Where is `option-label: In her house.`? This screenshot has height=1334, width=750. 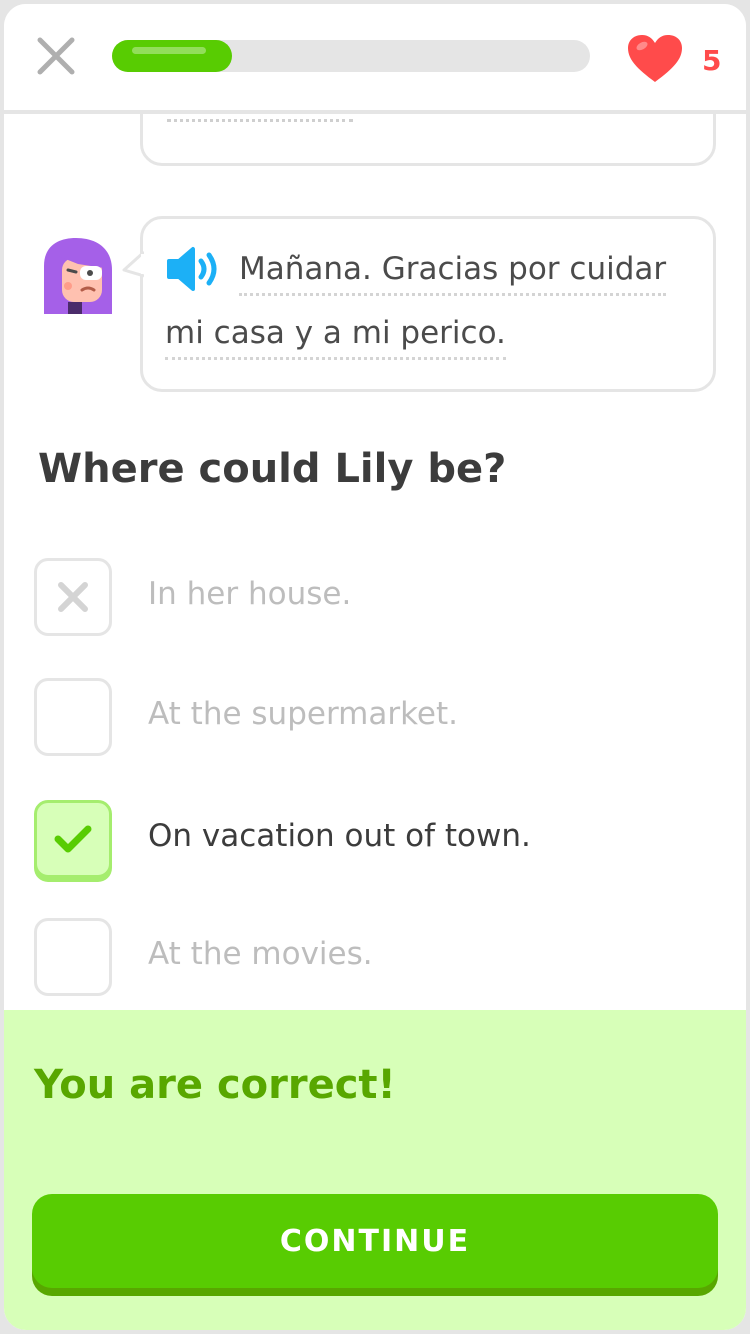 option-label: In her house. is located at coordinates (250, 594).